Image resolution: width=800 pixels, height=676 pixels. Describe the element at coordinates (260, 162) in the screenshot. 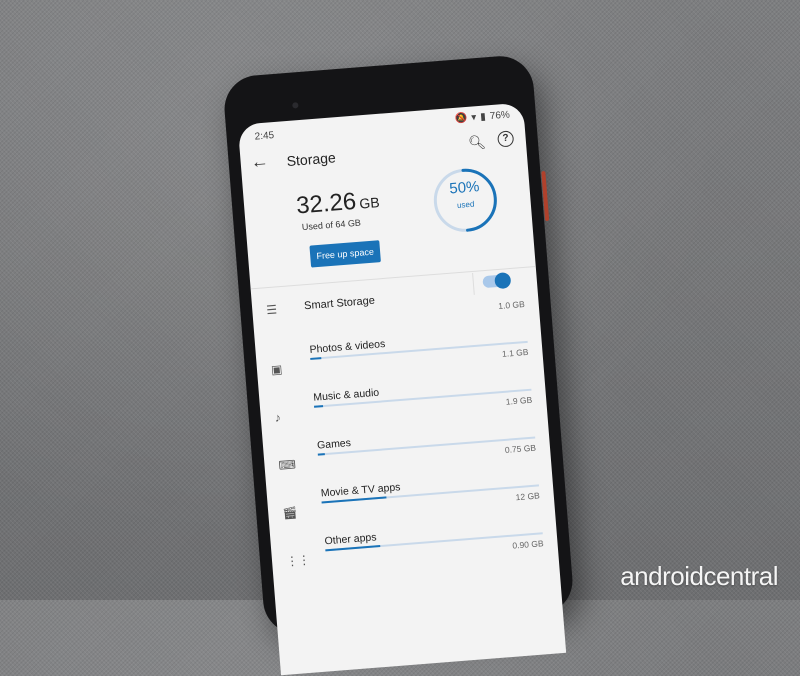

I see `back-icon: ←` at that location.